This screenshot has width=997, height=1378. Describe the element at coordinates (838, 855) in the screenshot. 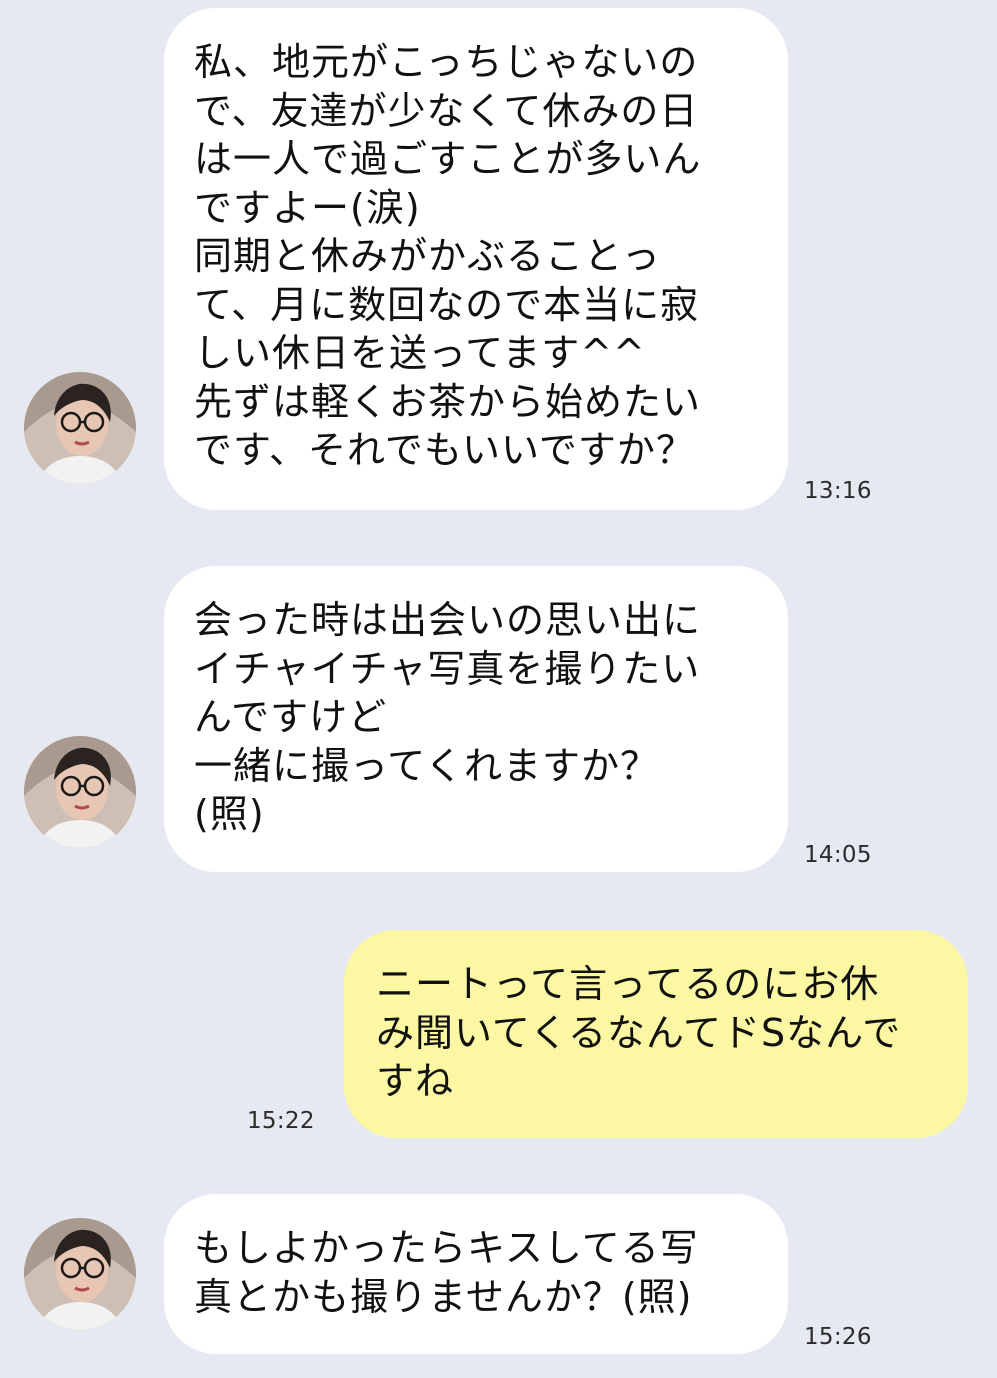

I see `message-timestamp: 14:05` at that location.